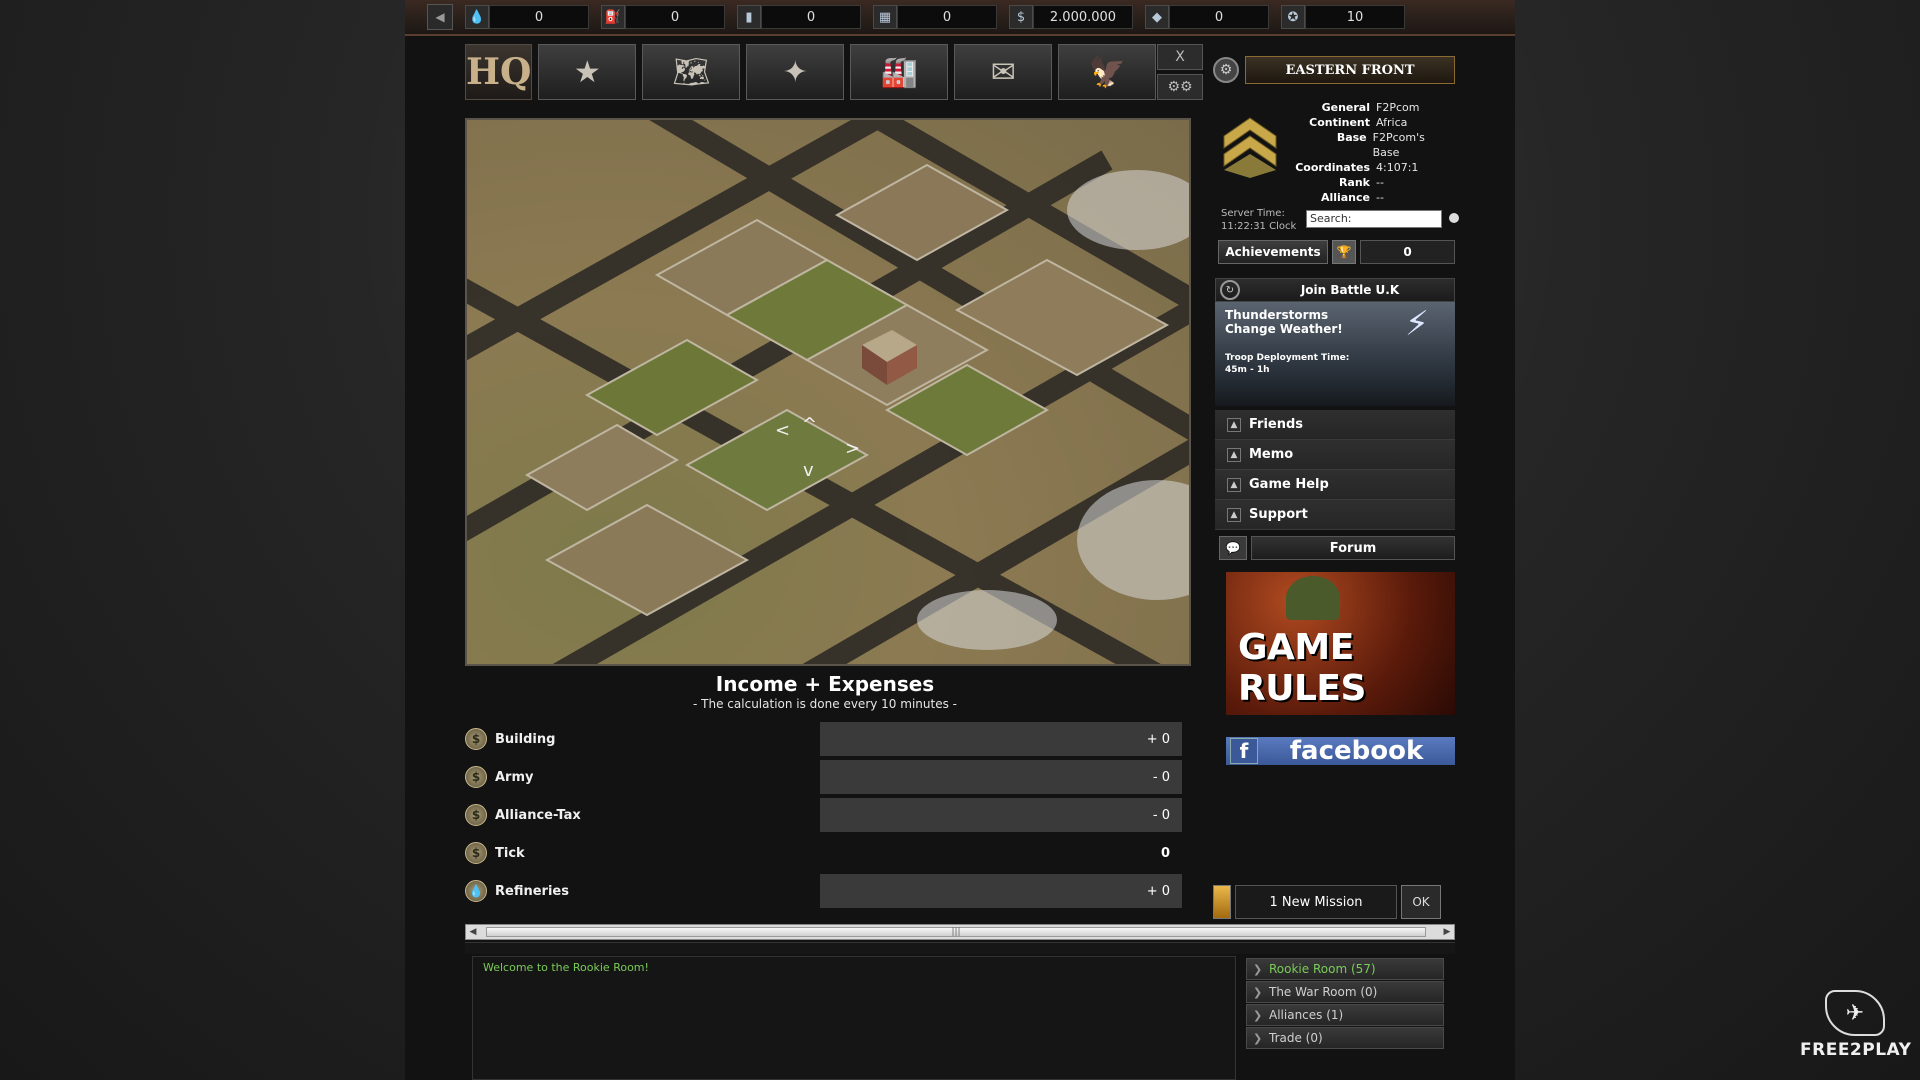 The image size is (1920, 1080). What do you see at coordinates (1340, 643) in the screenshot?
I see `game-rules-banner: GAME RULES` at bounding box center [1340, 643].